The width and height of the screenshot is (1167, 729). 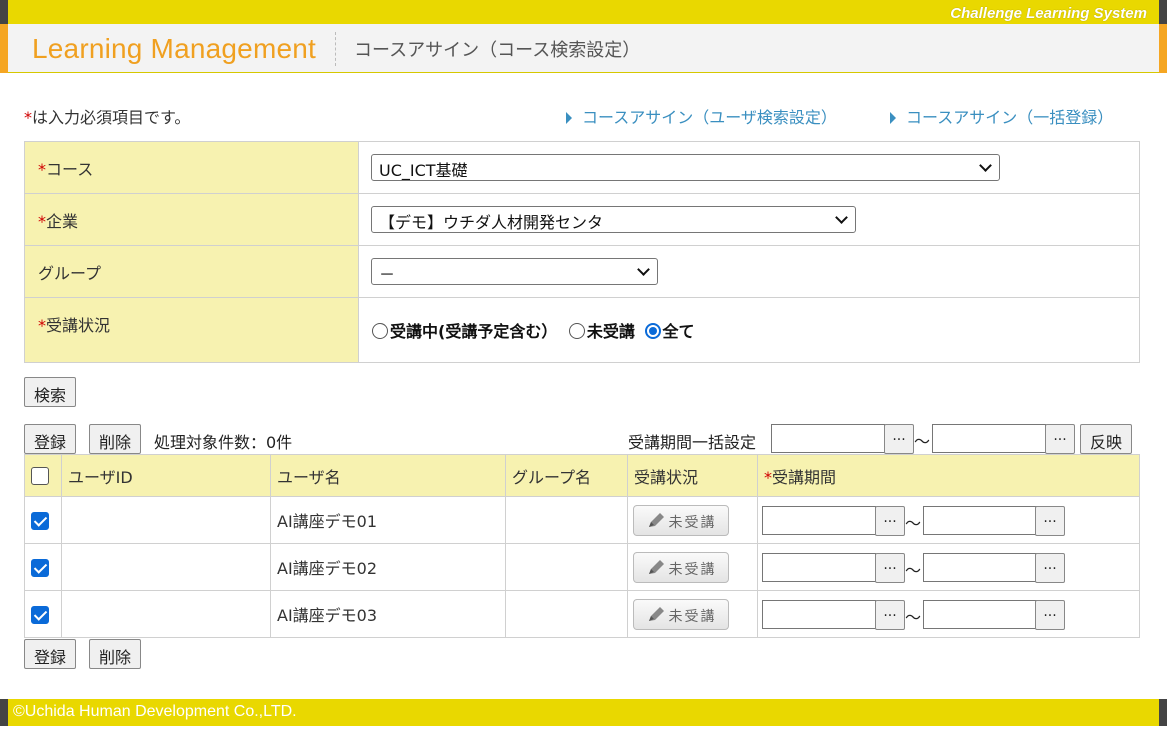 What do you see at coordinates (50, 439) in the screenshot?
I see `register-button-top: 登録` at bounding box center [50, 439].